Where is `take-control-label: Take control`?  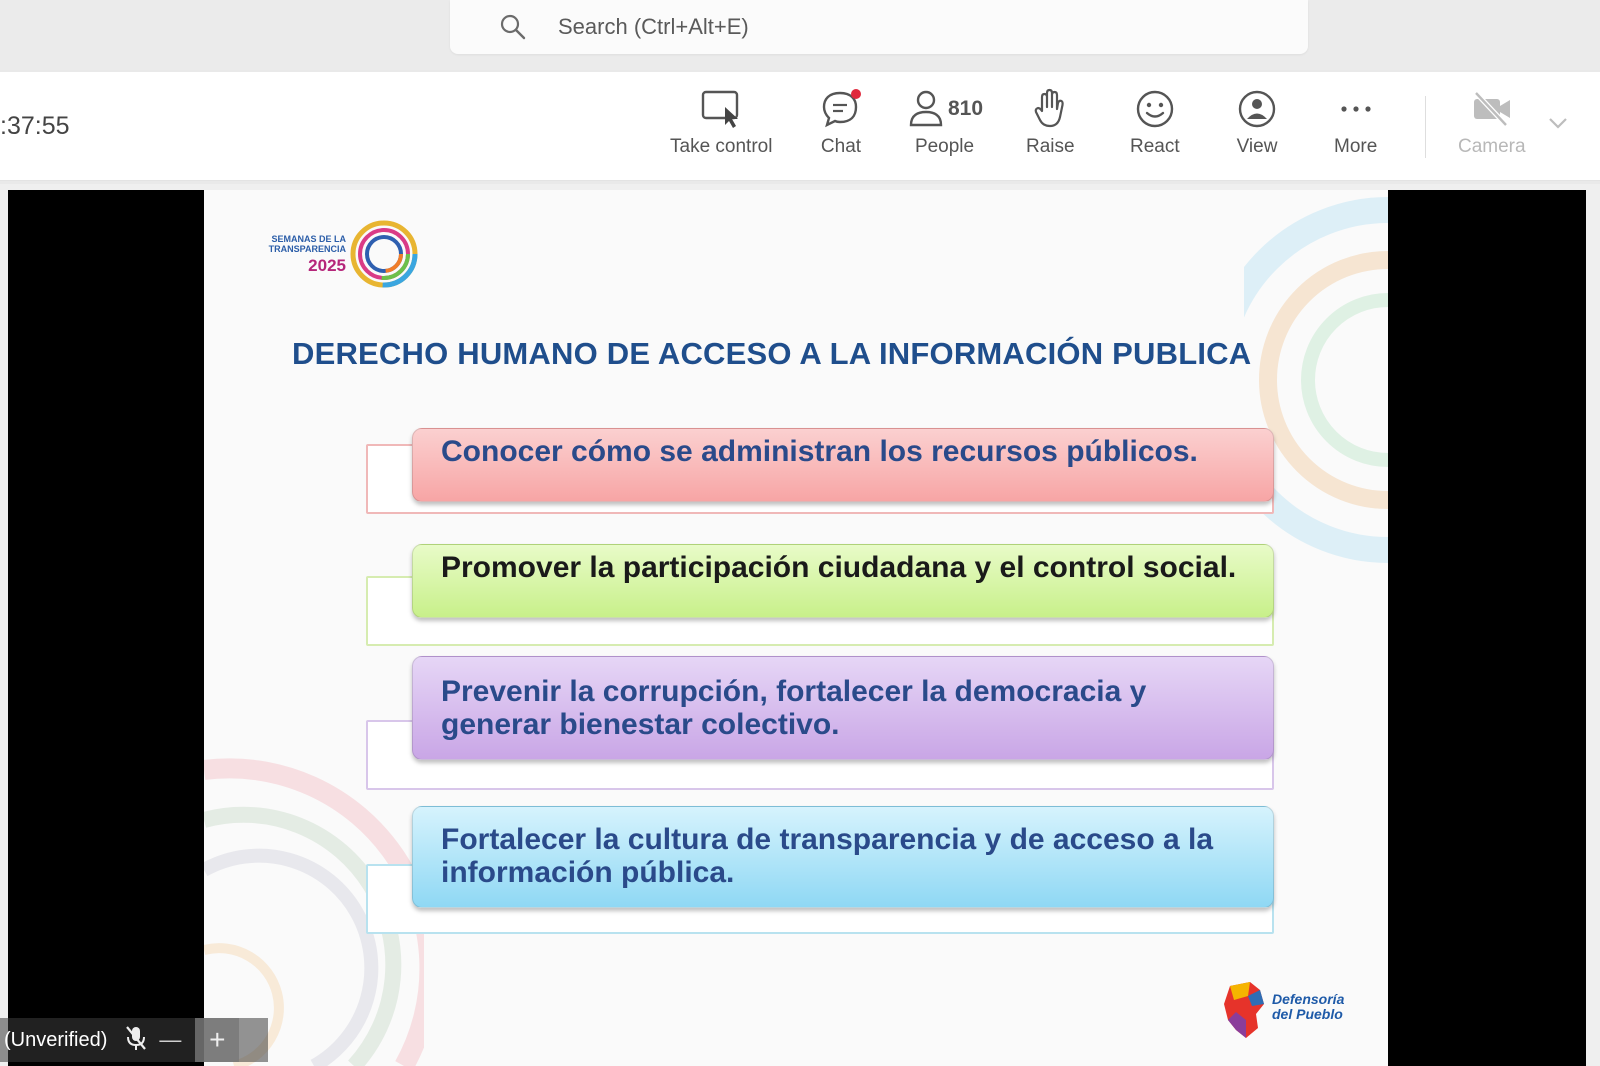 take-control-label: Take control is located at coordinates (721, 146).